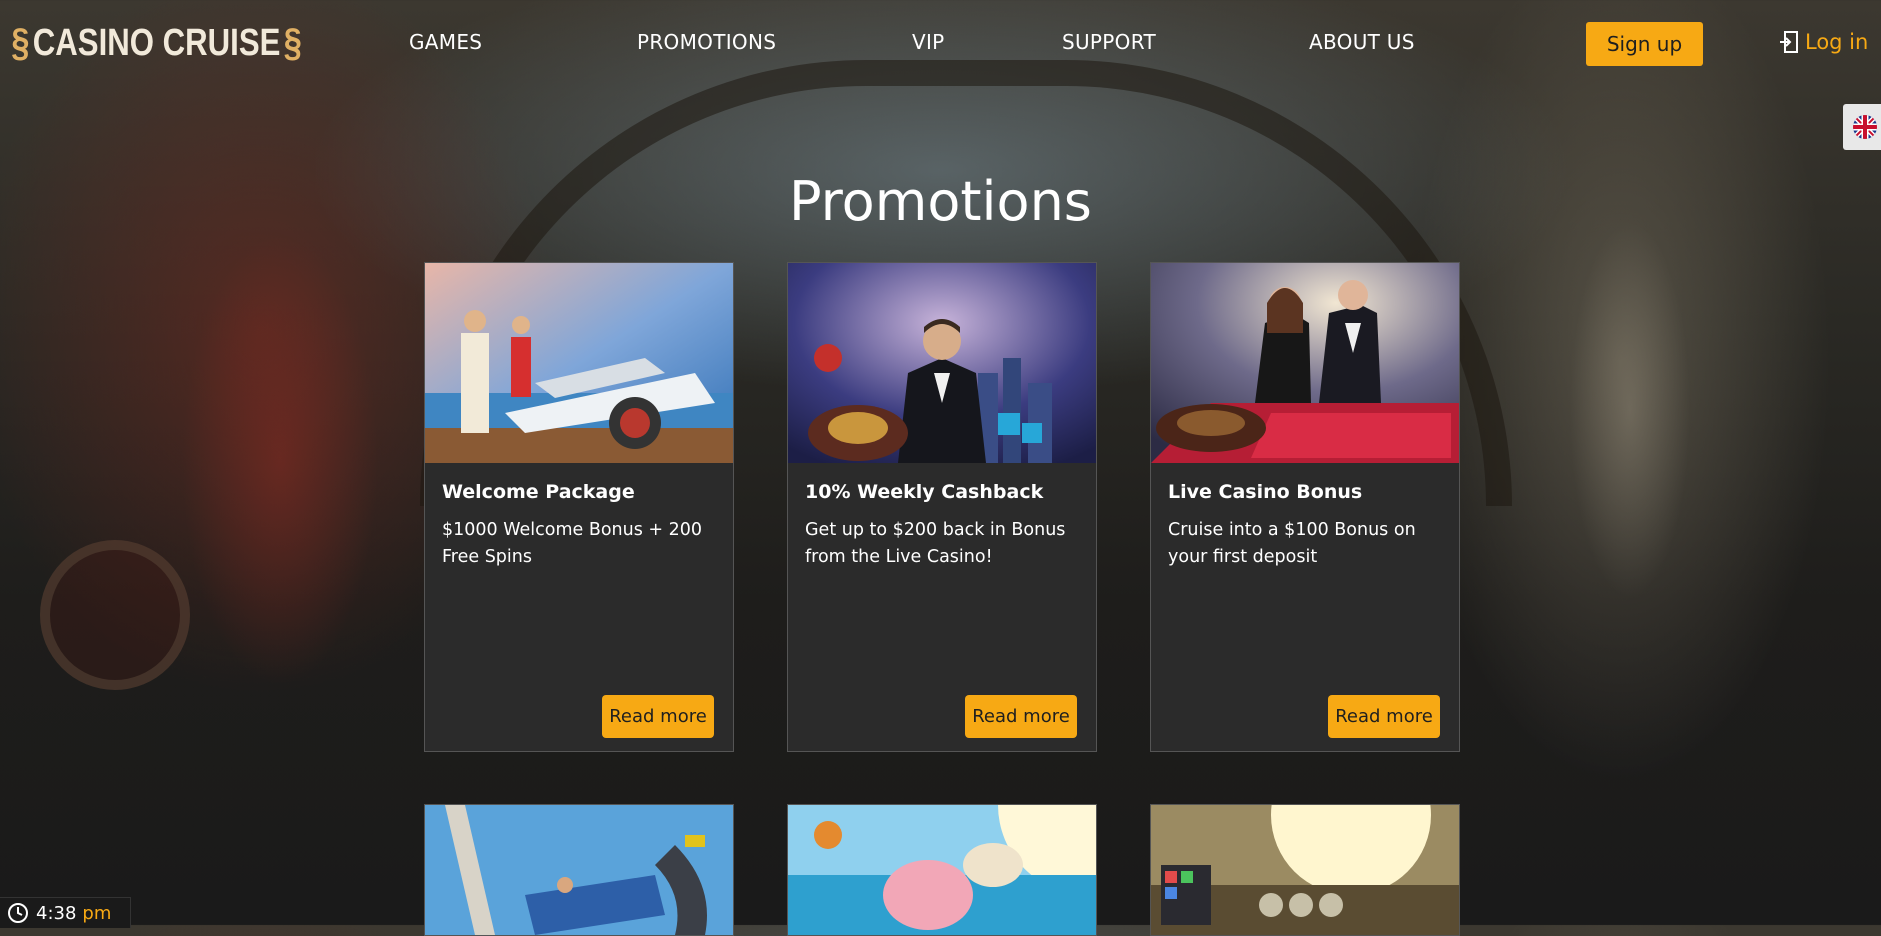 Image resolution: width=1881 pixels, height=936 pixels. What do you see at coordinates (445, 42) in the screenshot?
I see `nav-games: GAMES` at bounding box center [445, 42].